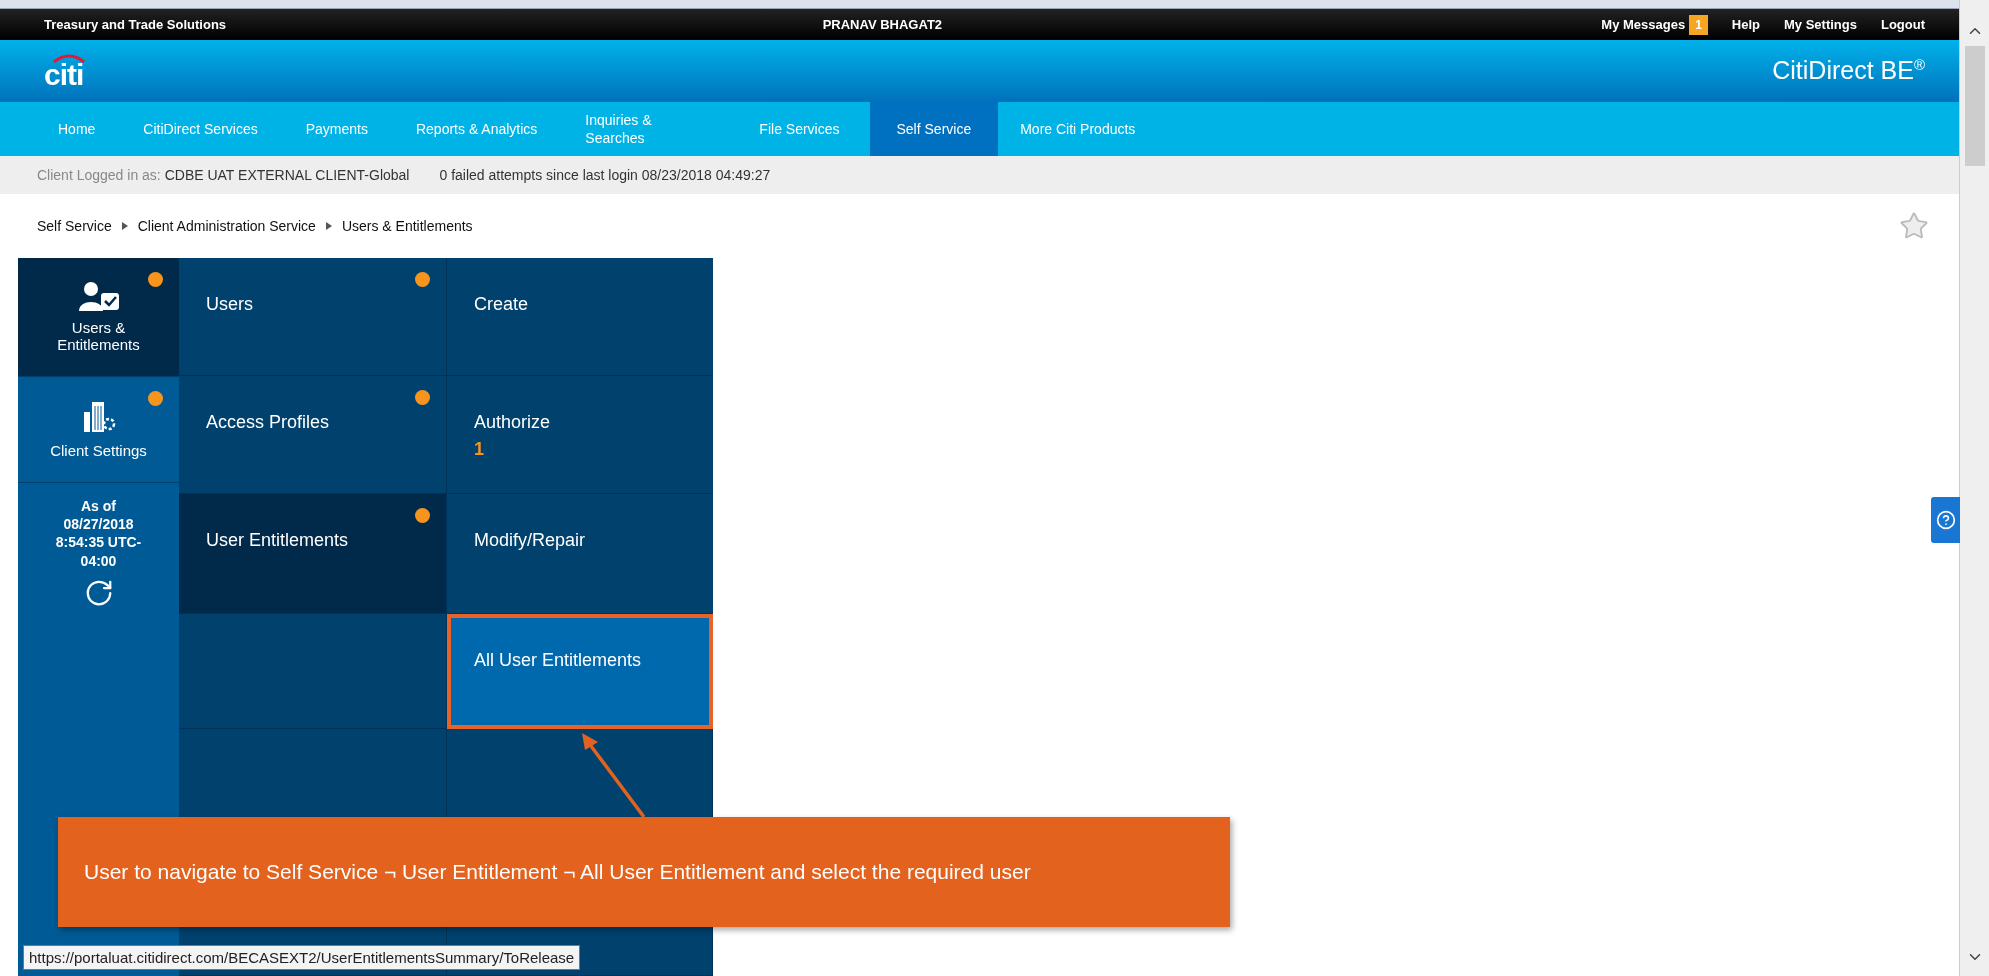 The image size is (1989, 976). Describe the element at coordinates (1902, 24) in the screenshot. I see `top-link: Logout` at that location.